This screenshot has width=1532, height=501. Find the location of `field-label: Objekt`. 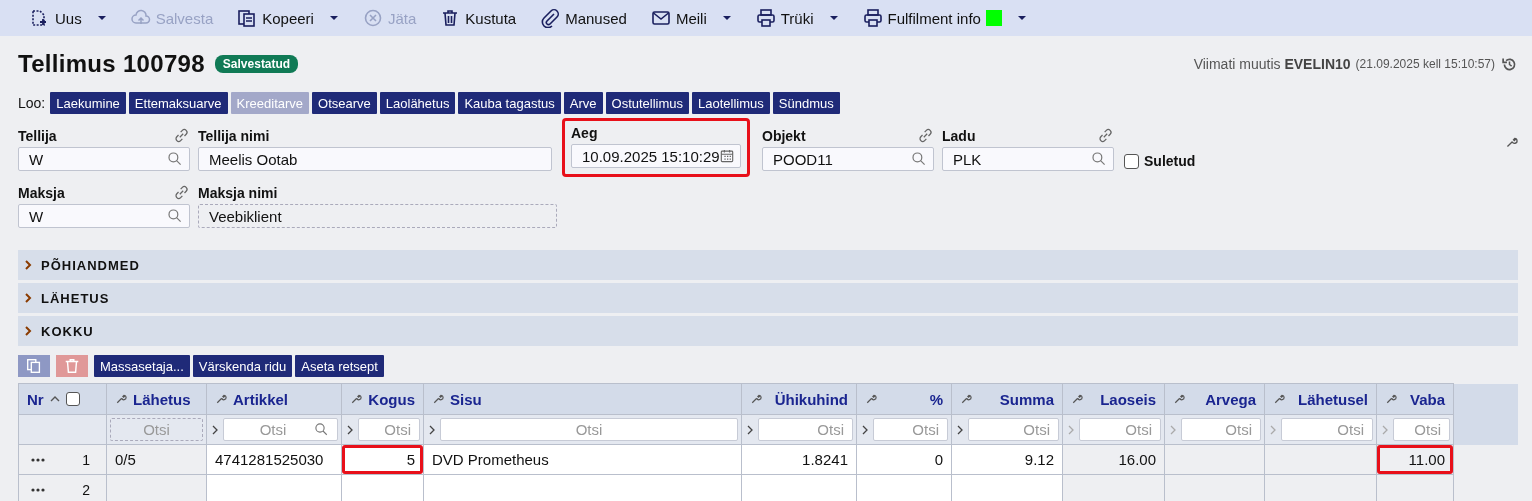

field-label: Objekt is located at coordinates (784, 135).